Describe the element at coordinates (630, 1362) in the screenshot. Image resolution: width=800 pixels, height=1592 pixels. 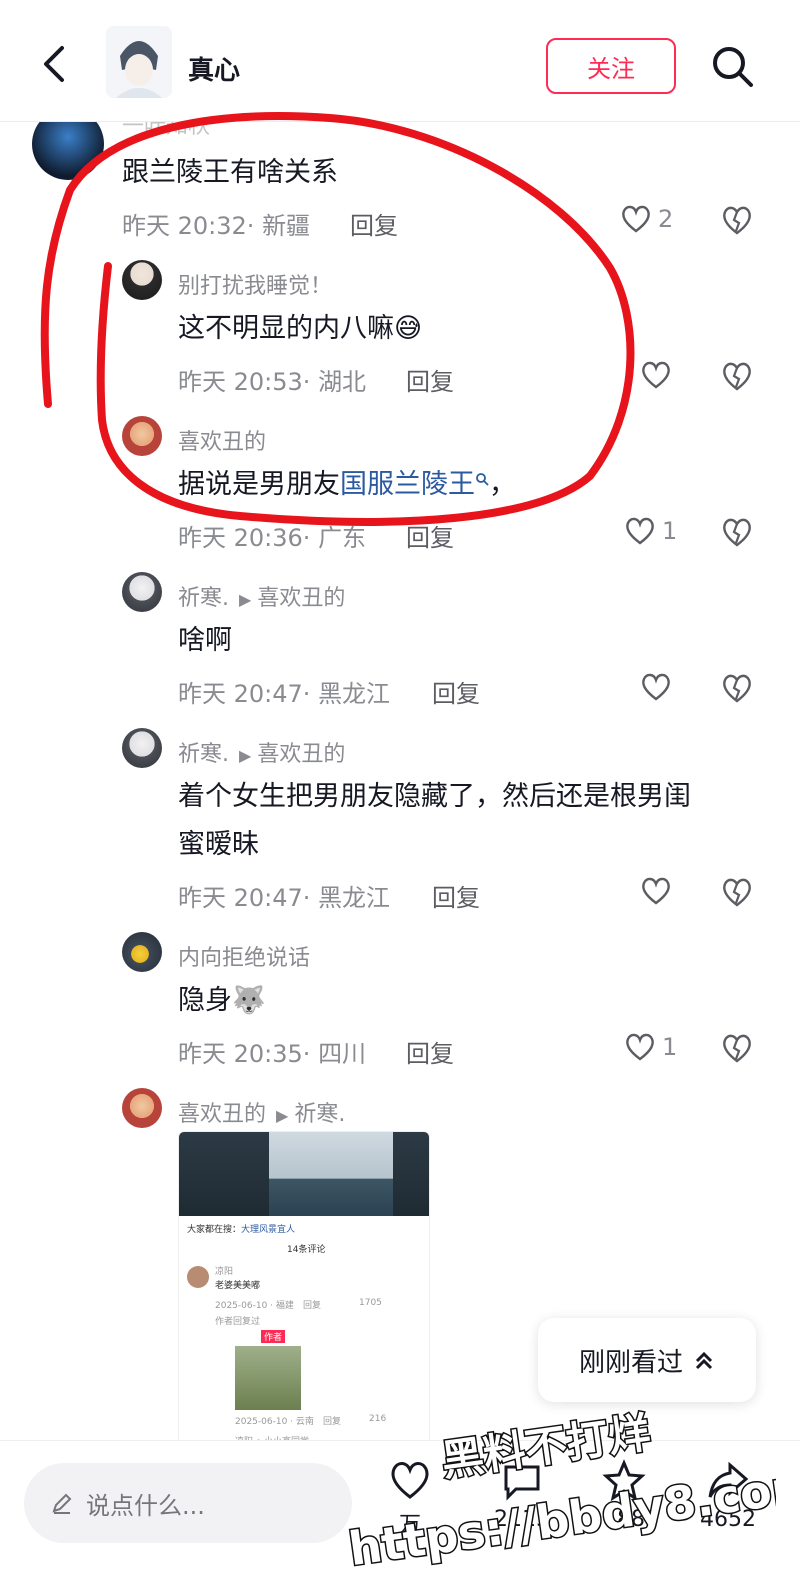
I see `recently-viewed-label: 刚刚看过` at that location.